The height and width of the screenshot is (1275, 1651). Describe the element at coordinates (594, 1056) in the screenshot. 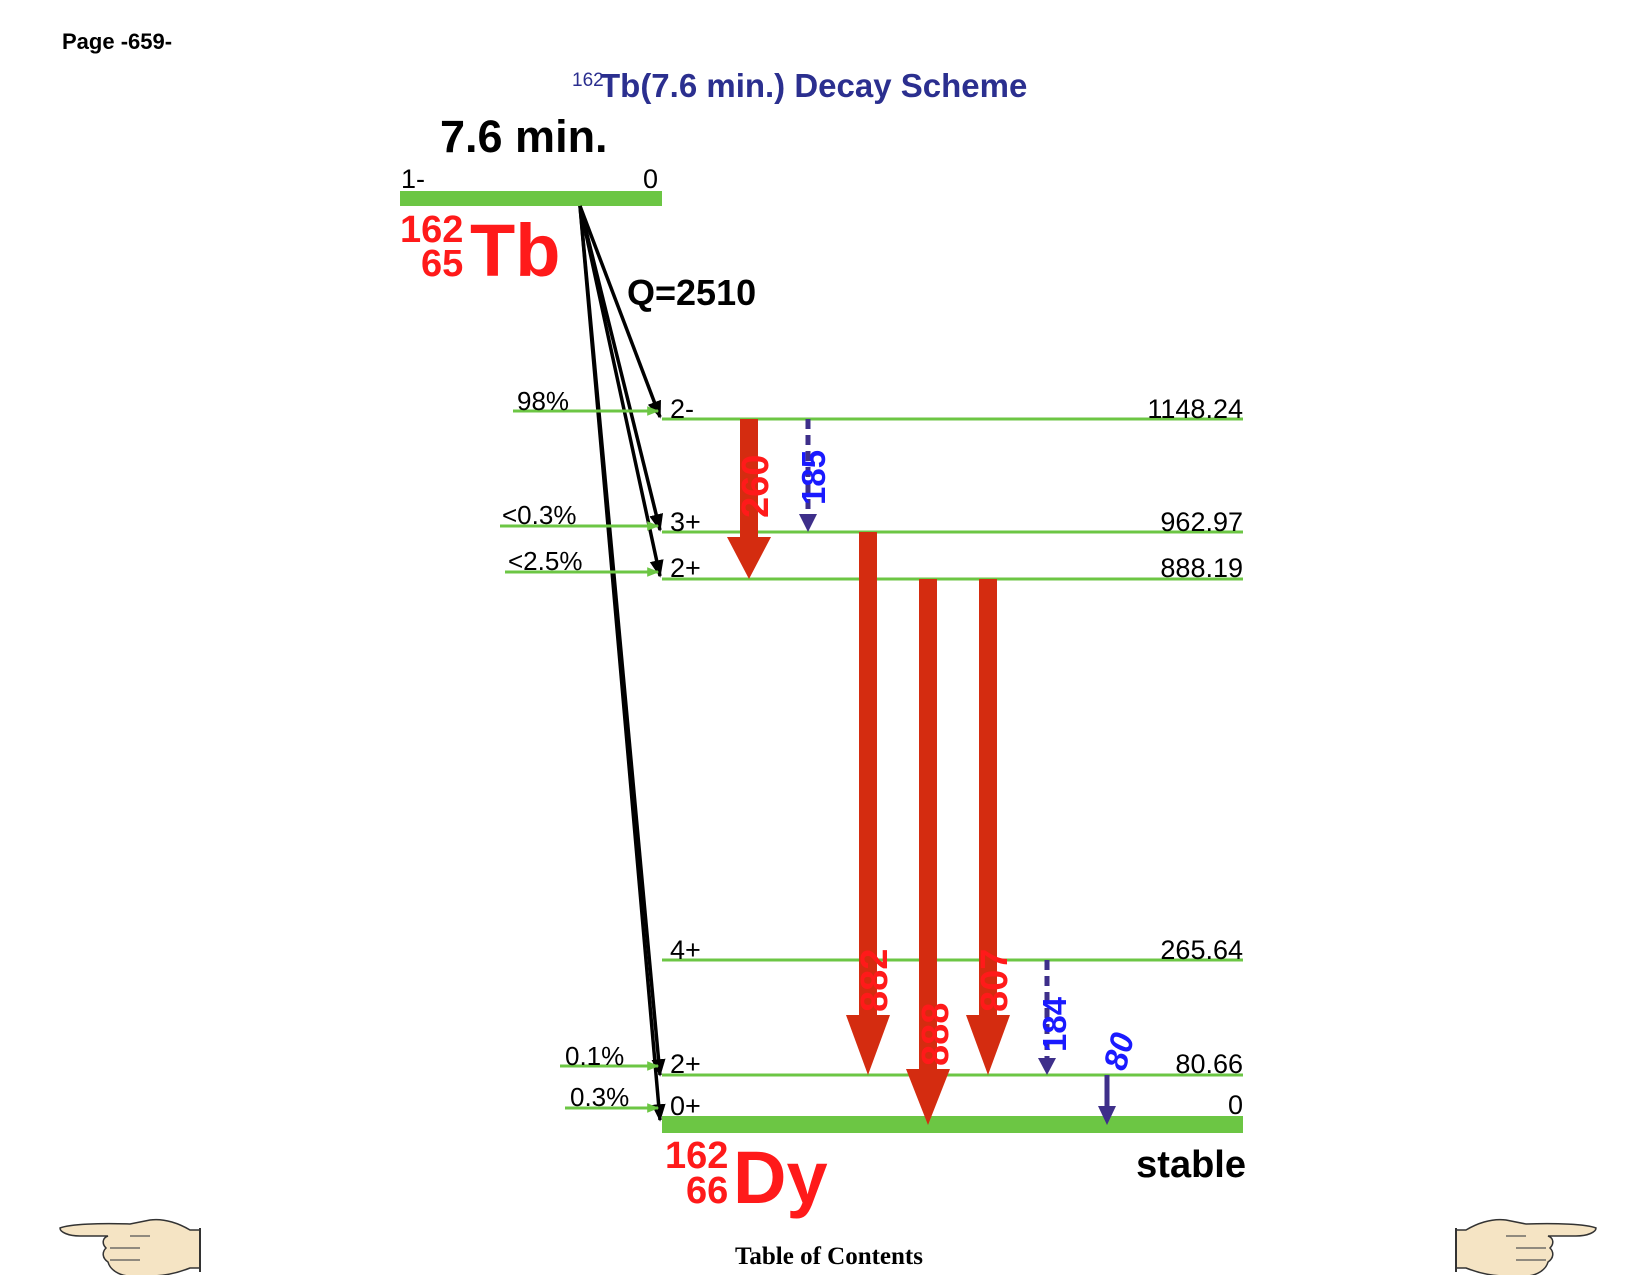

I see `branch-label-81: 0.1%` at that location.